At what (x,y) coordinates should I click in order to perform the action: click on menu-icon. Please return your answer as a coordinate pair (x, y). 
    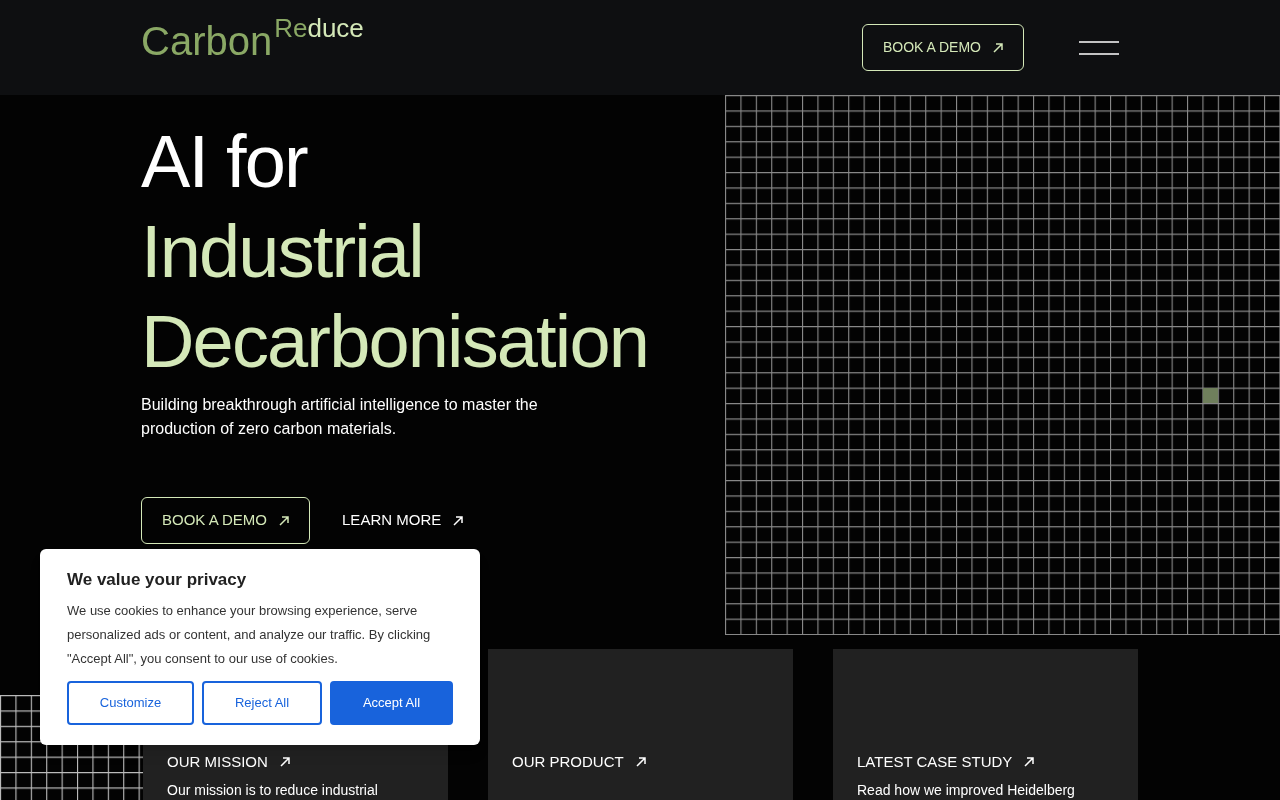
    Looking at the image, I should click on (1099, 47).